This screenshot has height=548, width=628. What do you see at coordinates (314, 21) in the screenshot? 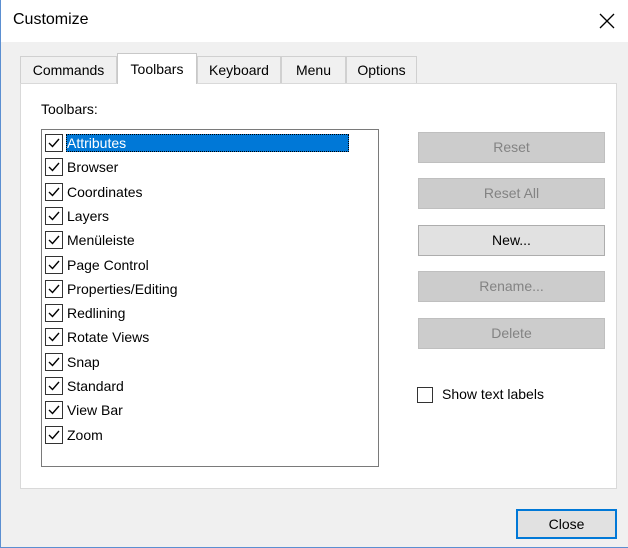
I see `title-bar: Customize` at bounding box center [314, 21].